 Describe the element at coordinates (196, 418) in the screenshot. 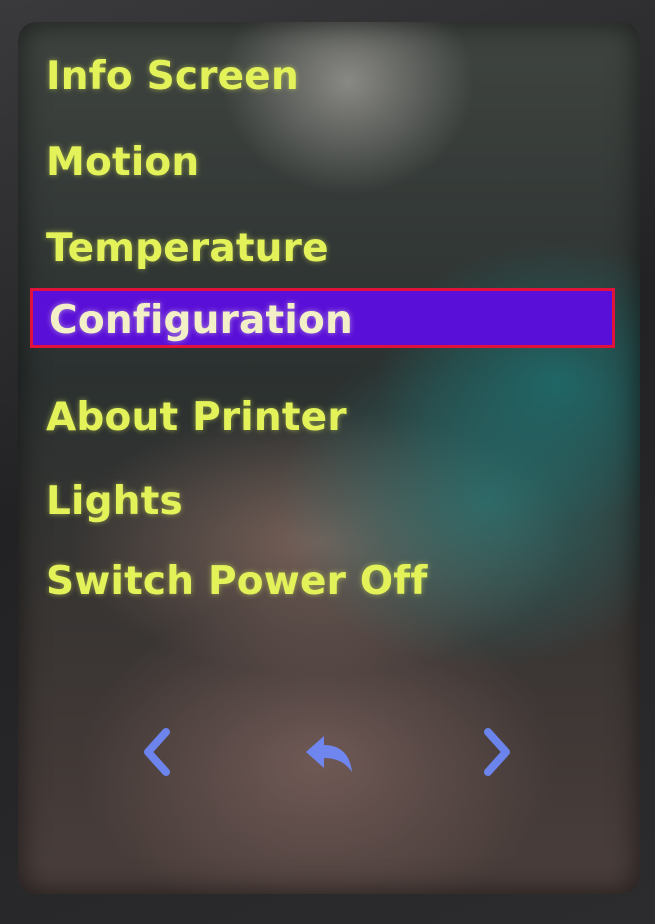

I see `menu-item-about-printer: About Printer` at that location.